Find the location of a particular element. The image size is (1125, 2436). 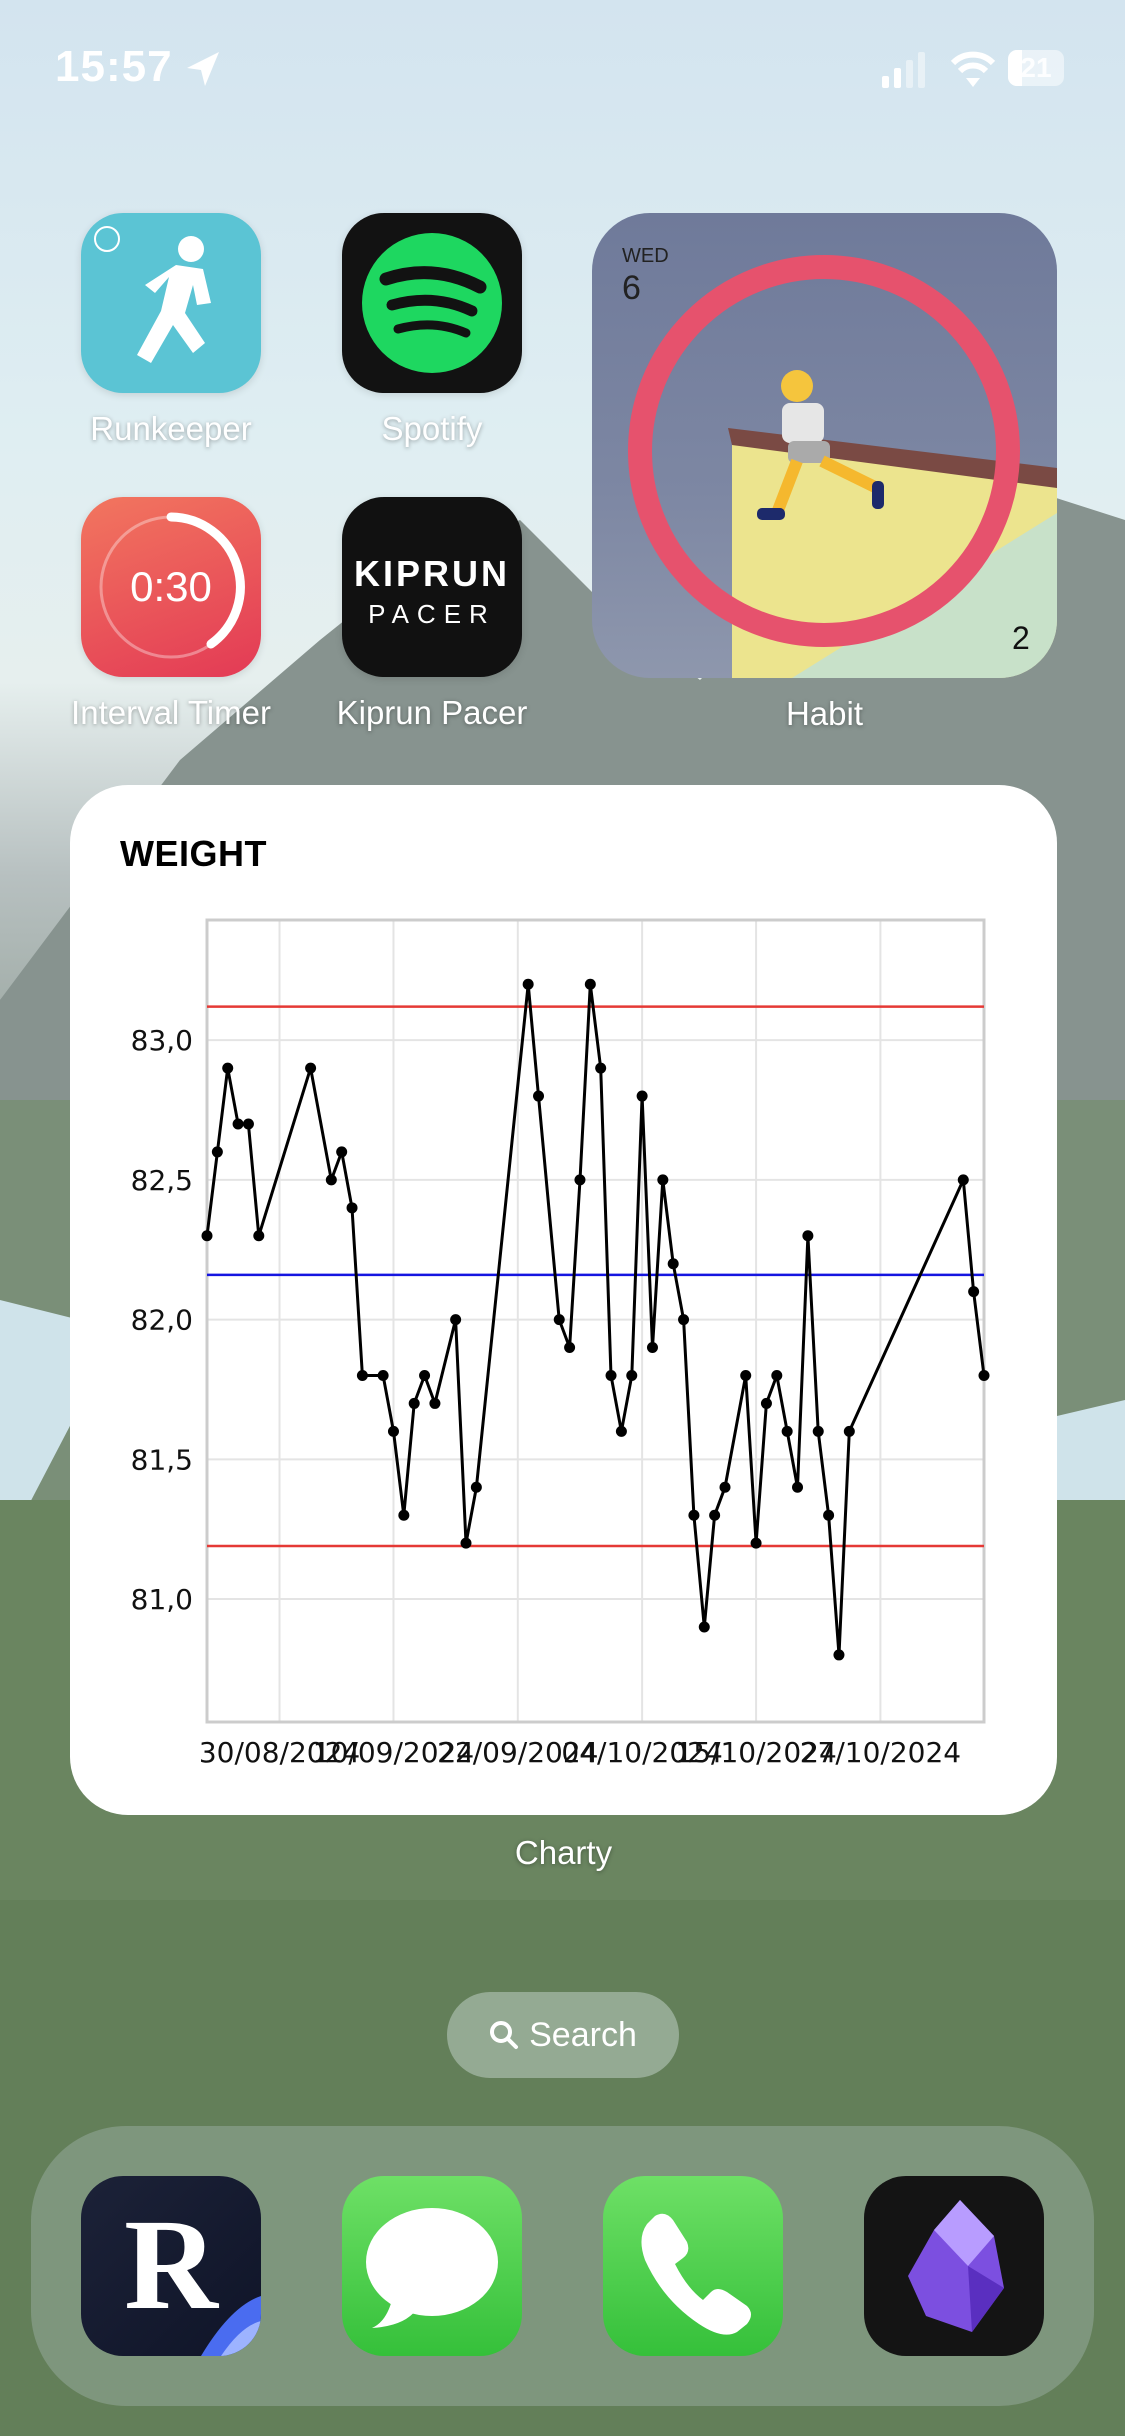

habit-day: 6 is located at coordinates (631, 288).